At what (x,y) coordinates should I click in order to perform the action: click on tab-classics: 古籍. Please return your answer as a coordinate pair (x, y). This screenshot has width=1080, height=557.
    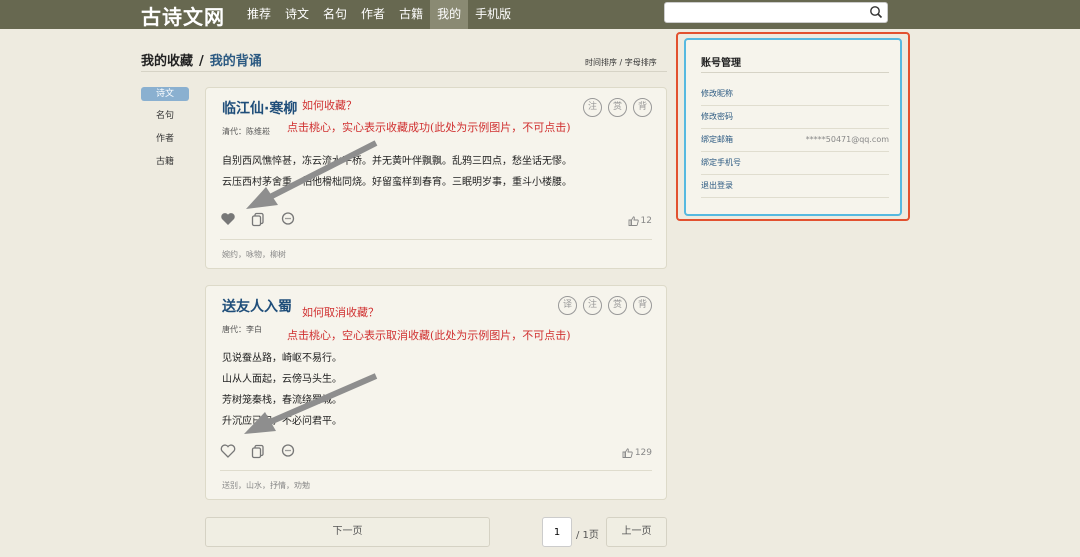
    Looking at the image, I should click on (165, 166).